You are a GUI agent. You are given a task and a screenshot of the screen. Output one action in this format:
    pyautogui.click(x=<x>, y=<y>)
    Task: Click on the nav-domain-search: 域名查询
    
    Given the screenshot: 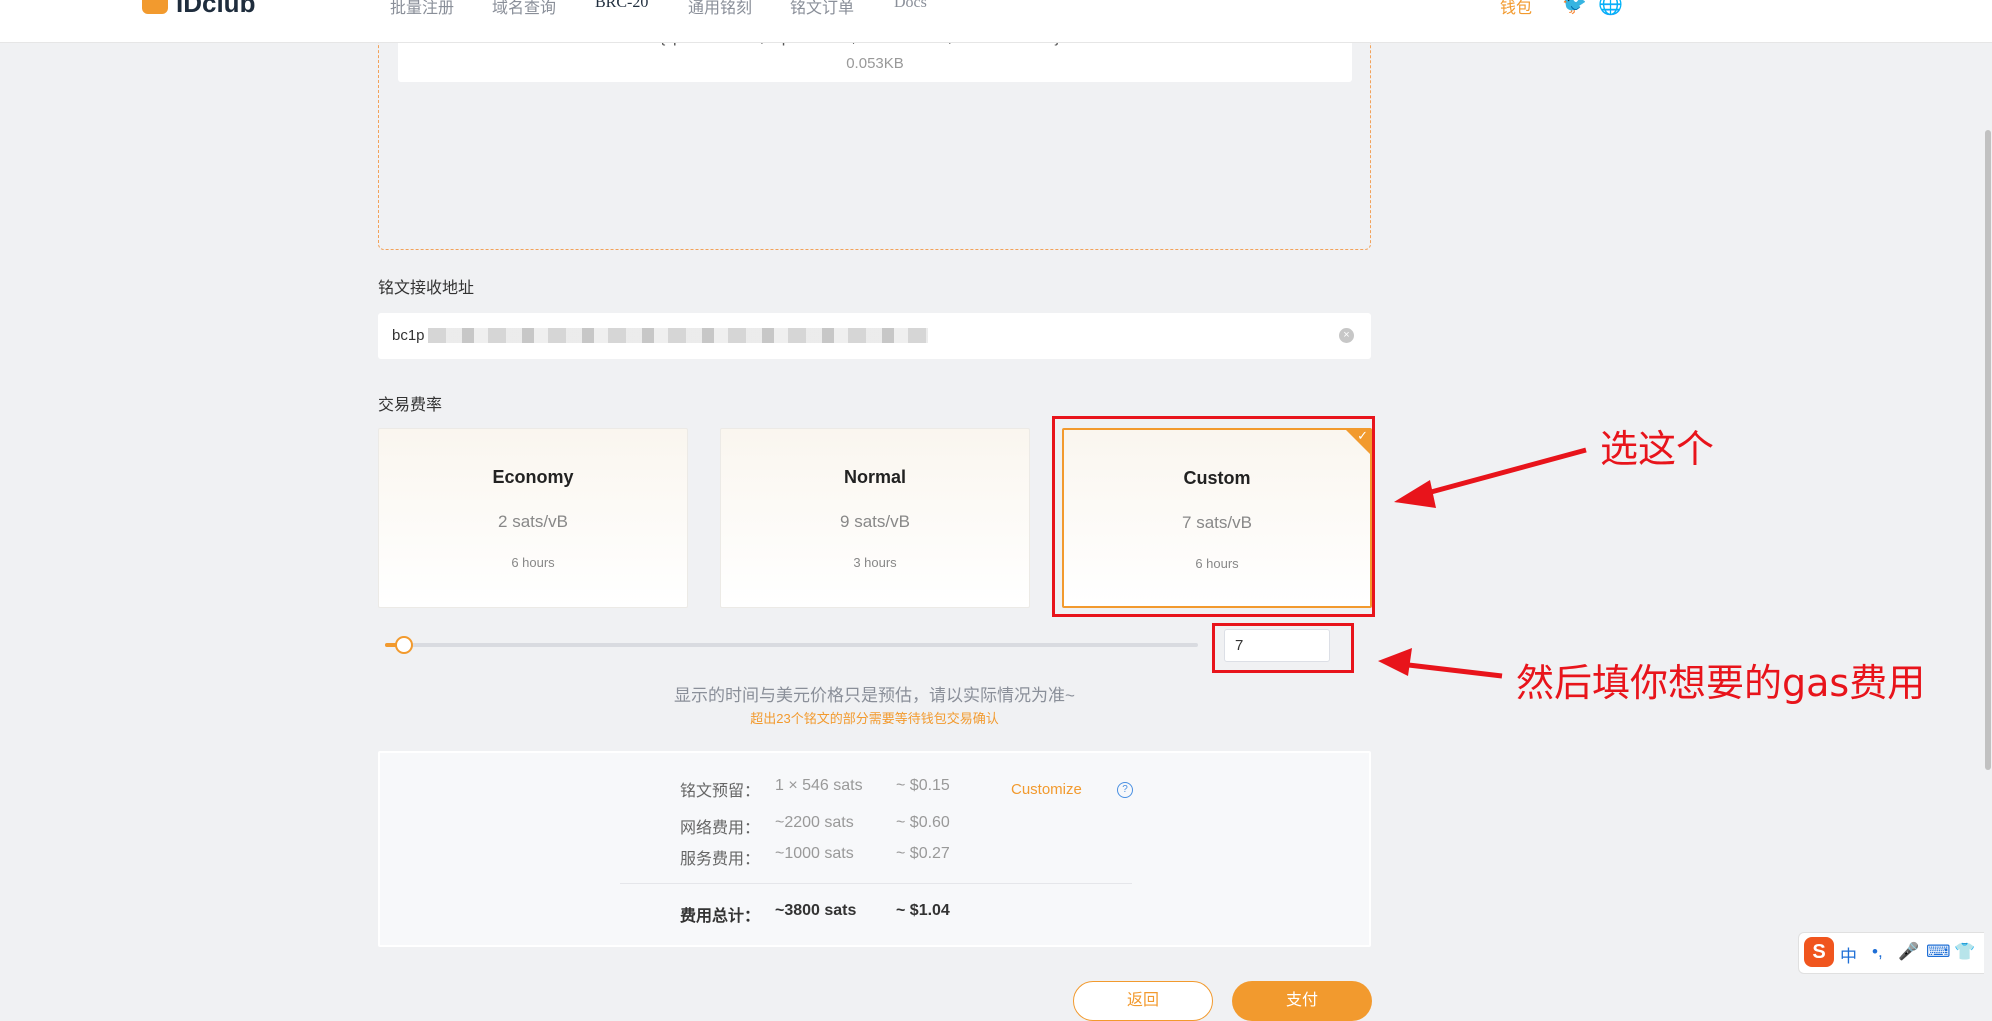 What is the action you would take?
    pyautogui.click(x=524, y=9)
    